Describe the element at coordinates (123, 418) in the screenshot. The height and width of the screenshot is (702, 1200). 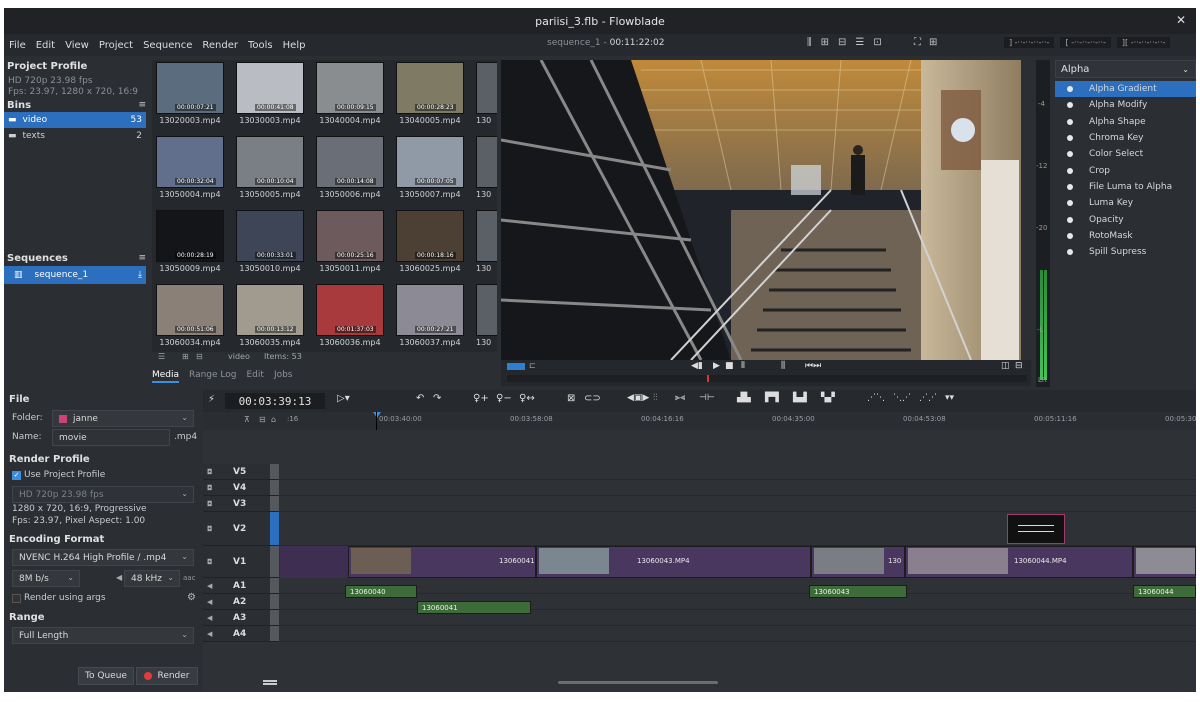
I see `folder-select: janne ⌄` at that location.